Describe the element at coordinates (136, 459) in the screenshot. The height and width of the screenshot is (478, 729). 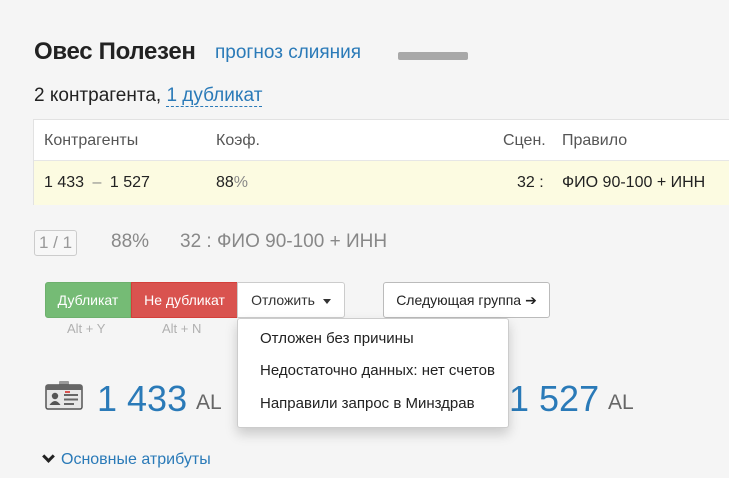
I see `main-attributes-label: Основные атрибуты` at that location.